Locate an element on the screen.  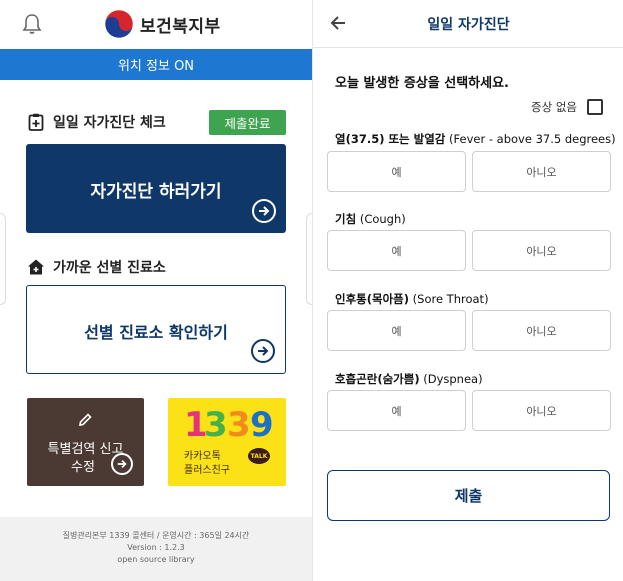
footer-version: Version : 1.2.3 is located at coordinates (156, 547).